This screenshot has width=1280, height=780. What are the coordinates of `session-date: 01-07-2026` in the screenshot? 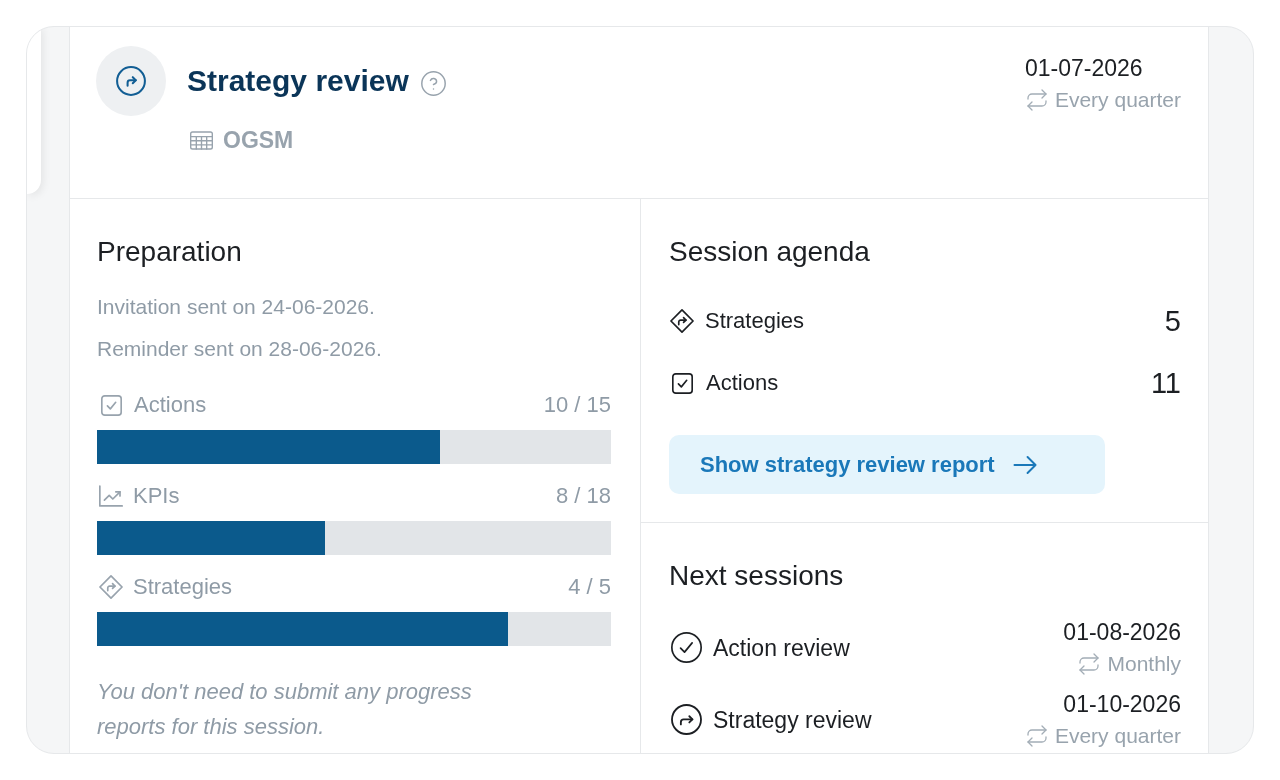 It's located at (1083, 68).